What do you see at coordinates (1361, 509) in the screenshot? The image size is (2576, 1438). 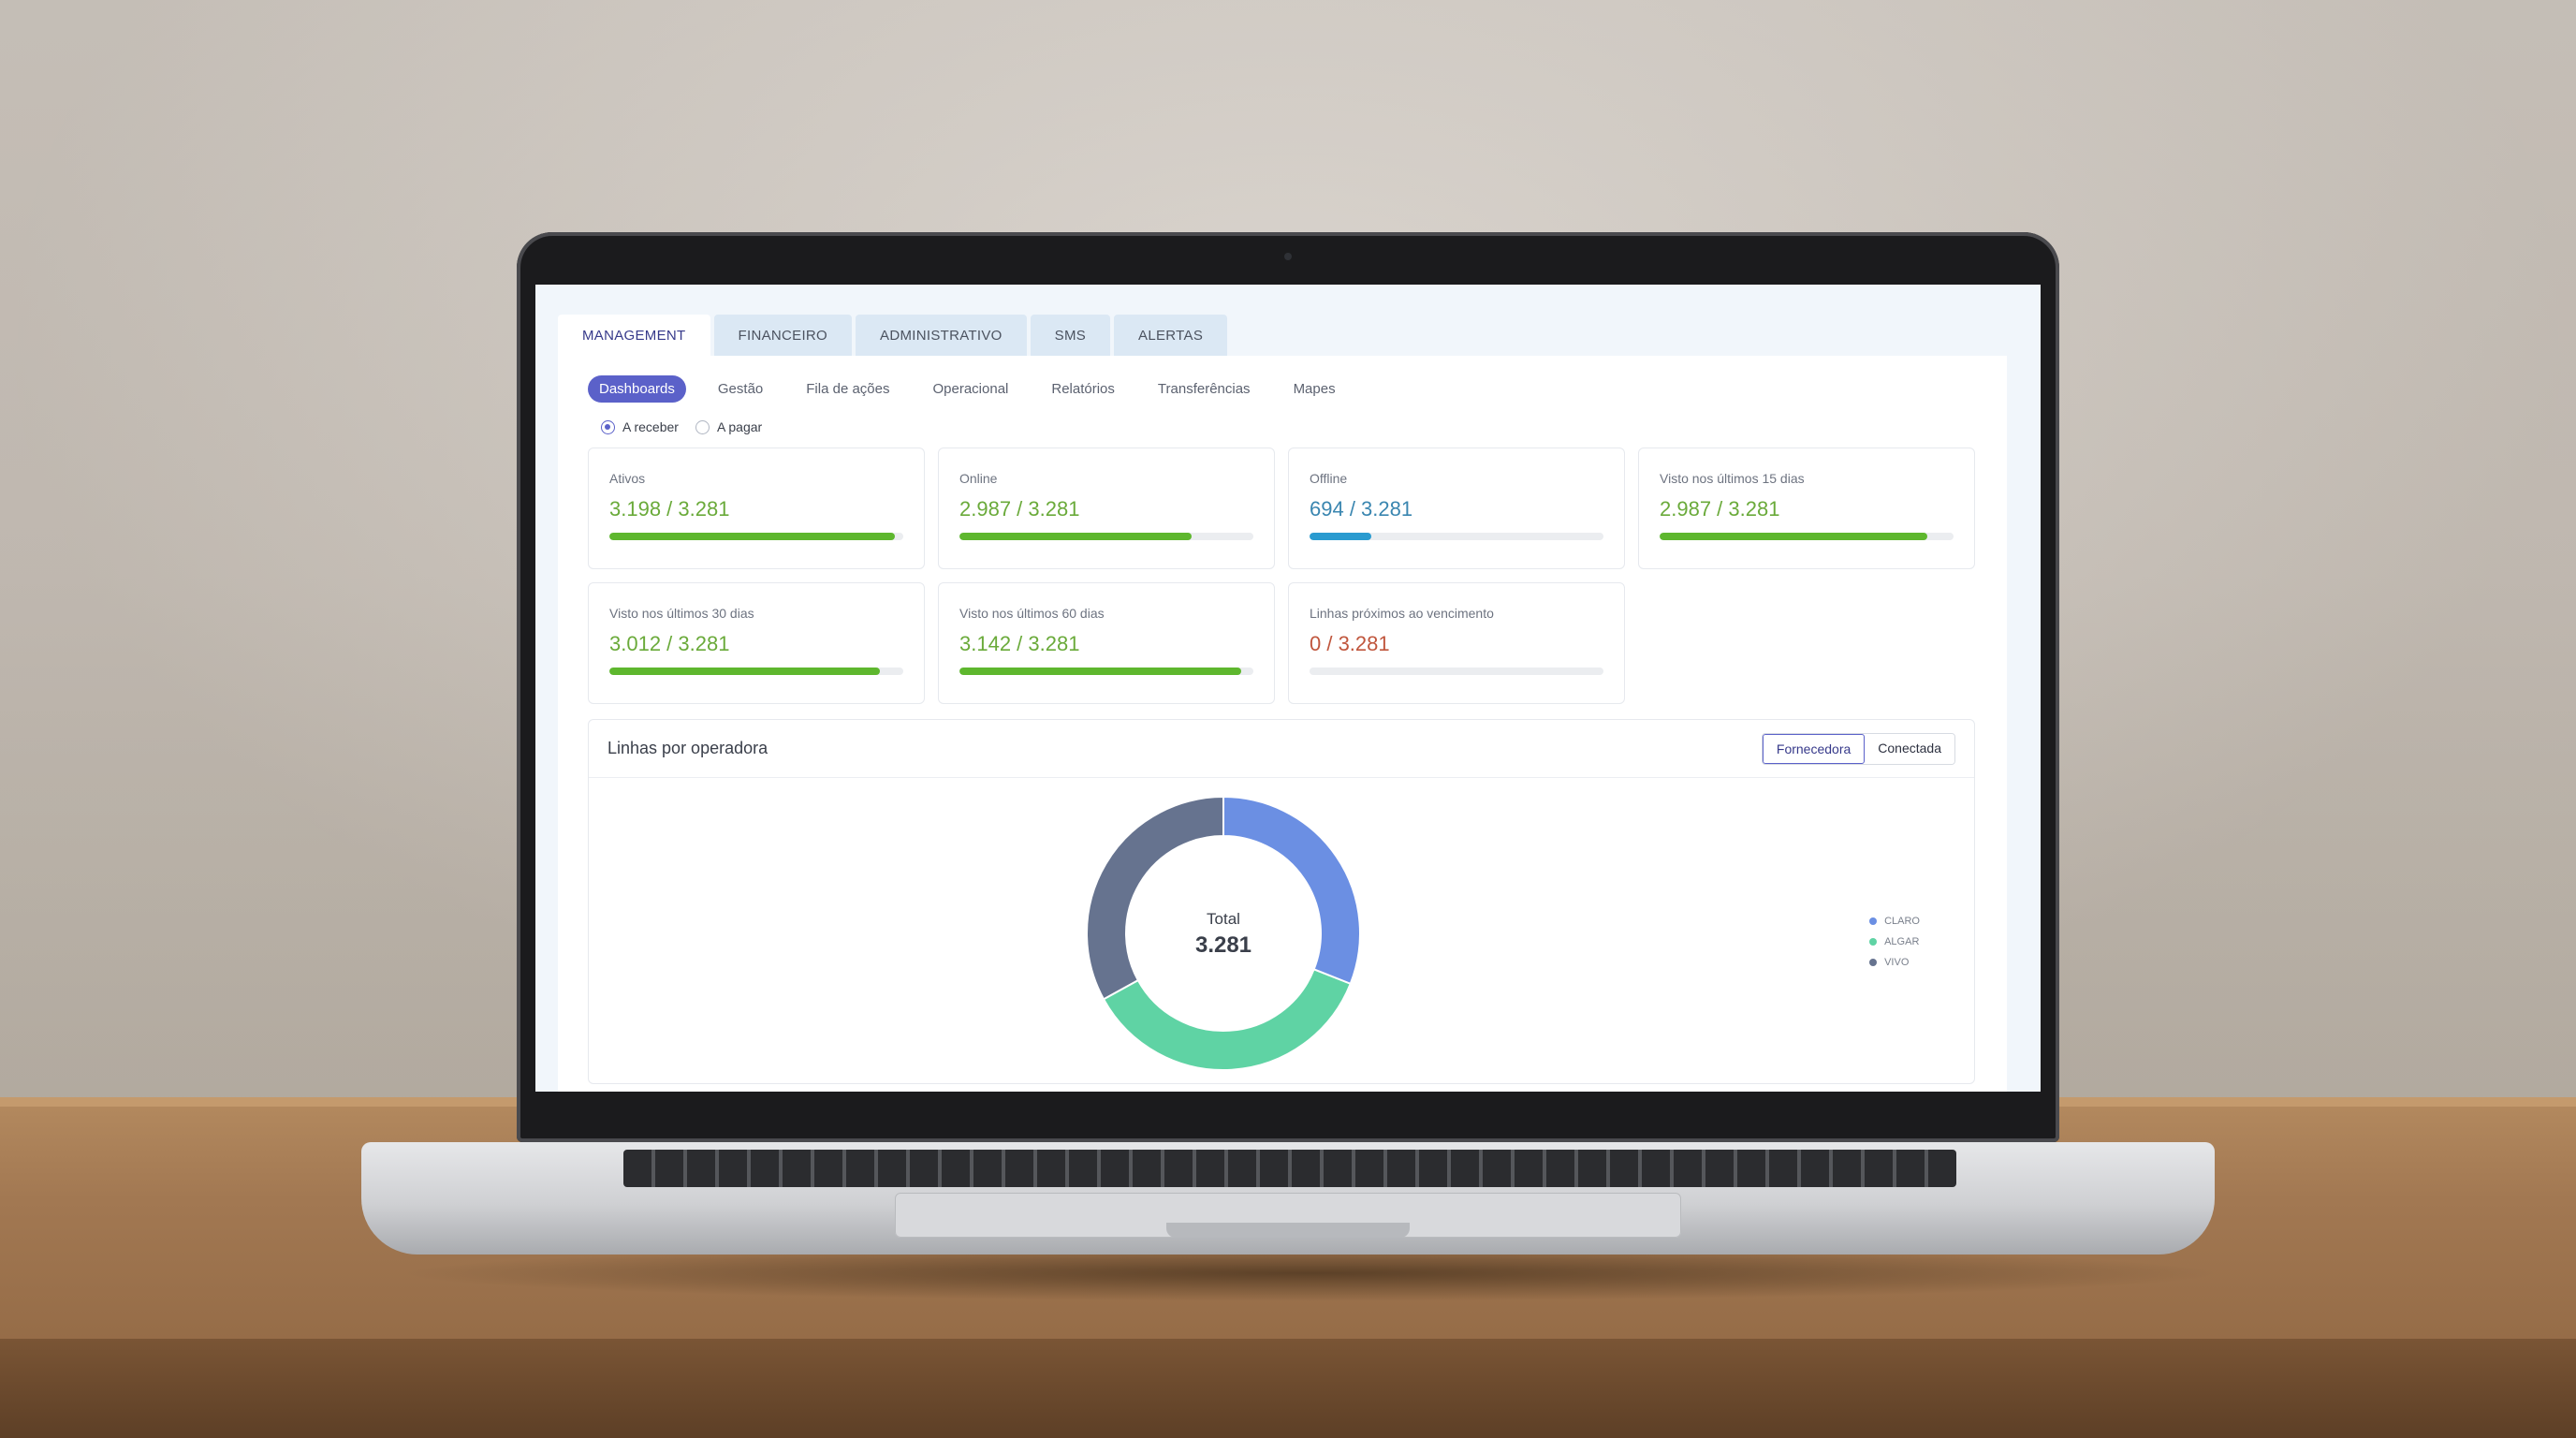 I see `metric-value: 694 / 3.281` at bounding box center [1361, 509].